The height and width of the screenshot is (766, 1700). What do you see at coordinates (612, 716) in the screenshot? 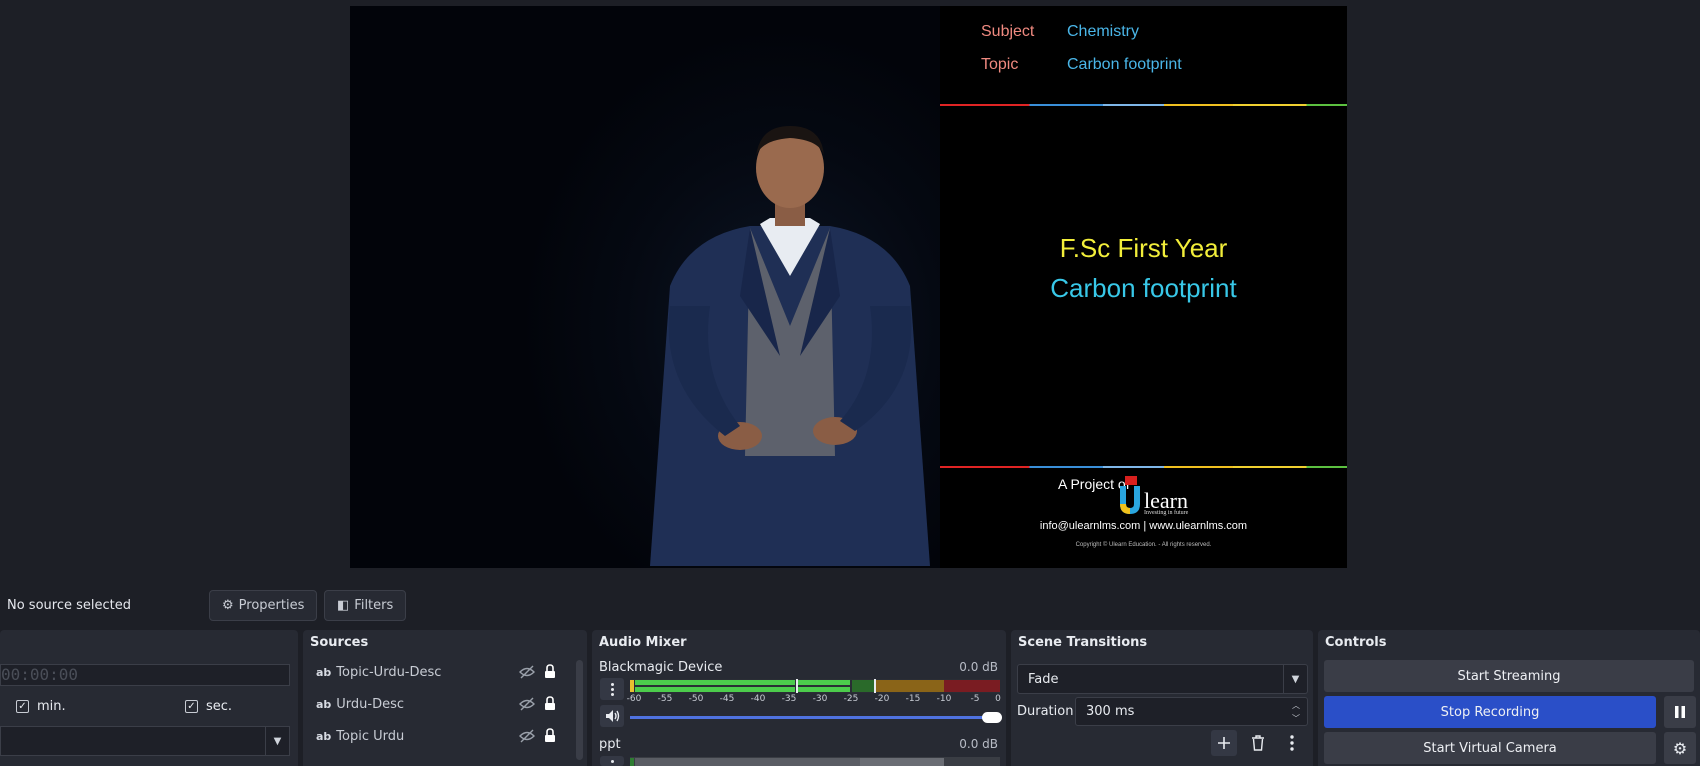
I see `mute-button` at bounding box center [612, 716].